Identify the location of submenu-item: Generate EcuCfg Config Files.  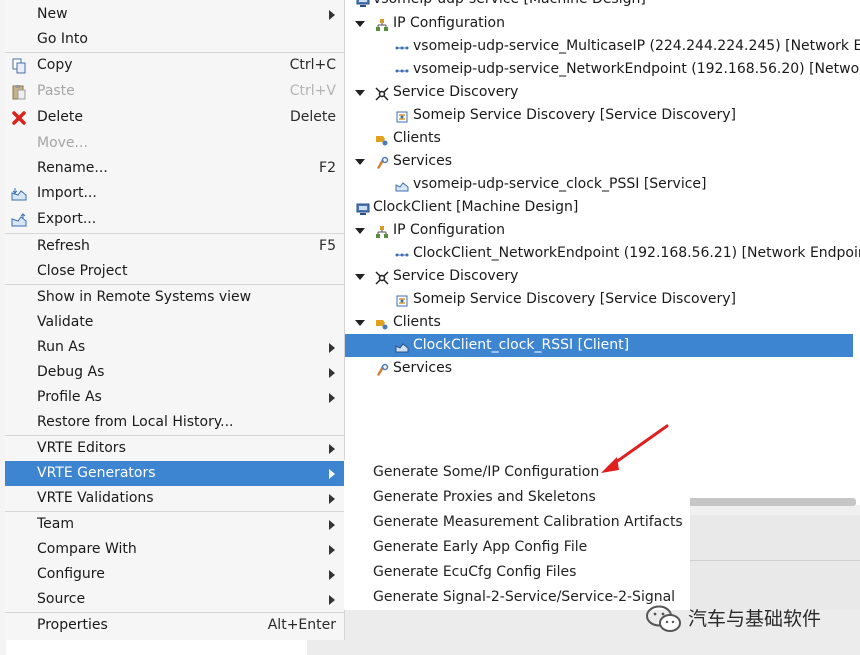
(474, 572).